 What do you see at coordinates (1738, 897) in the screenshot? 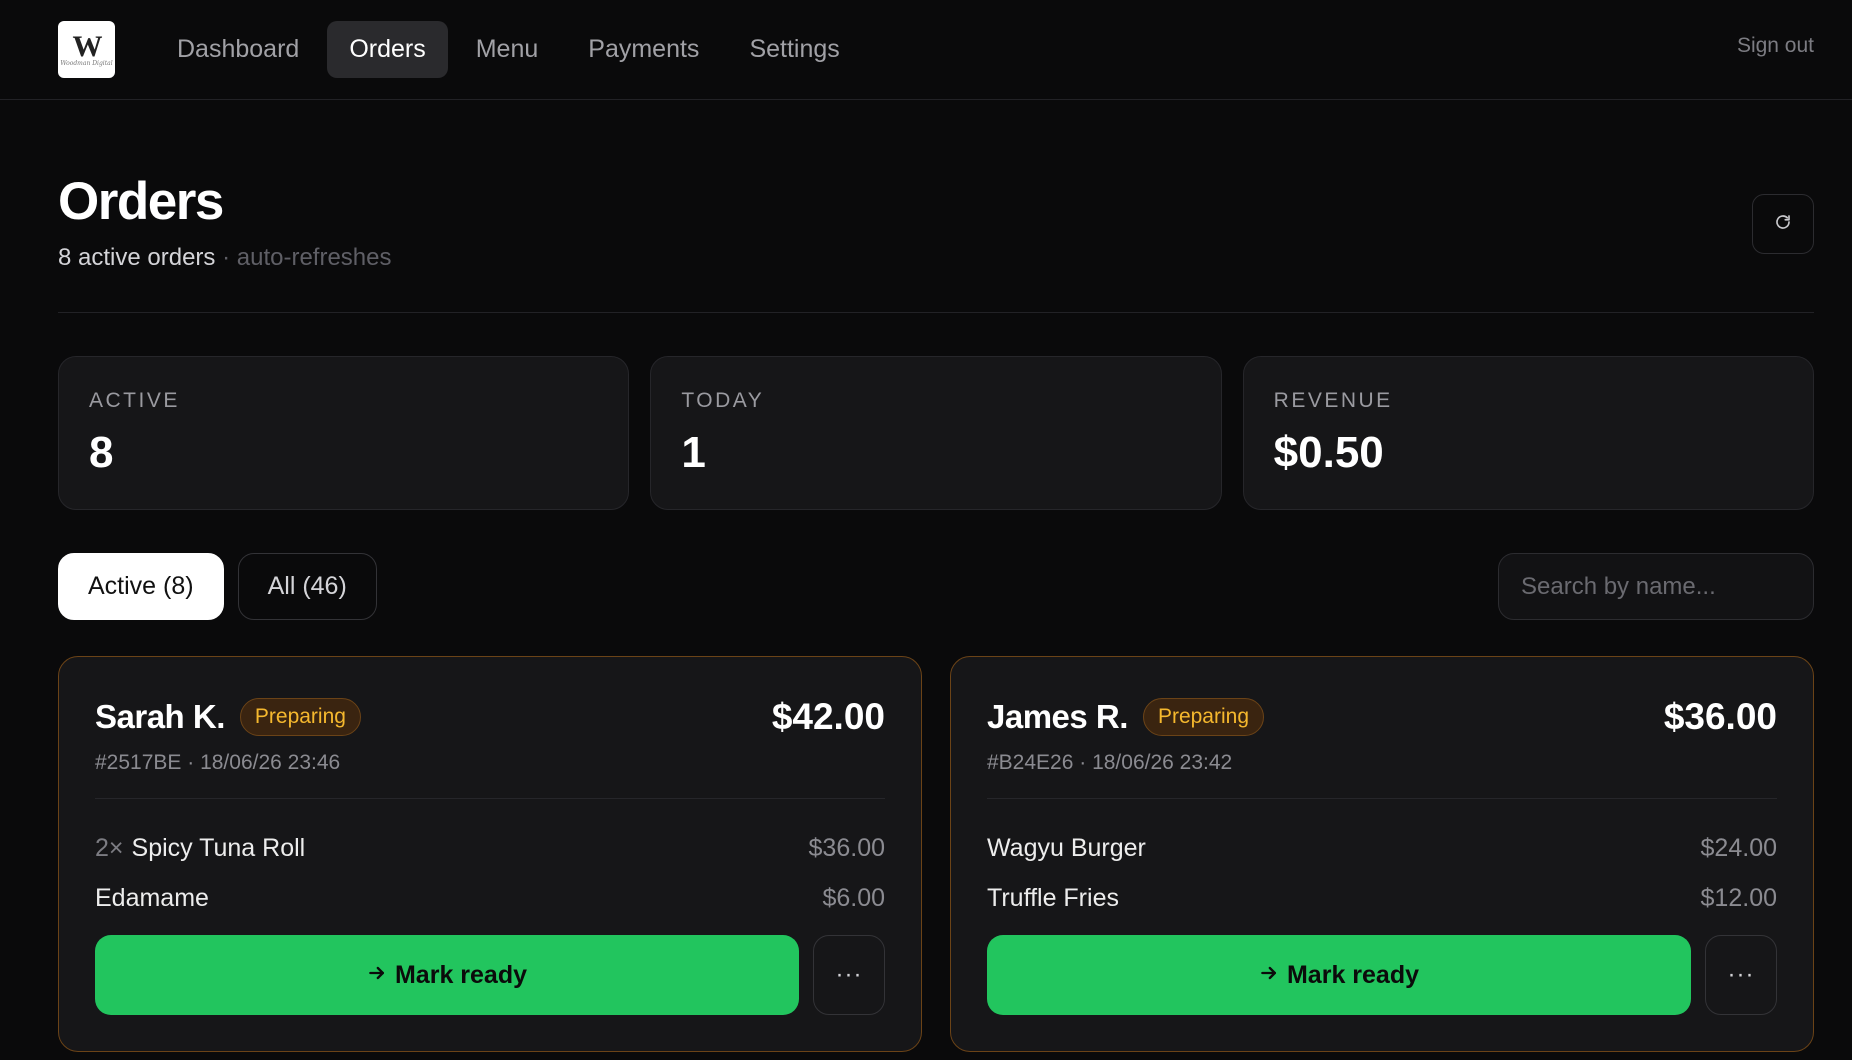
I see `item-price: $12.00` at bounding box center [1738, 897].